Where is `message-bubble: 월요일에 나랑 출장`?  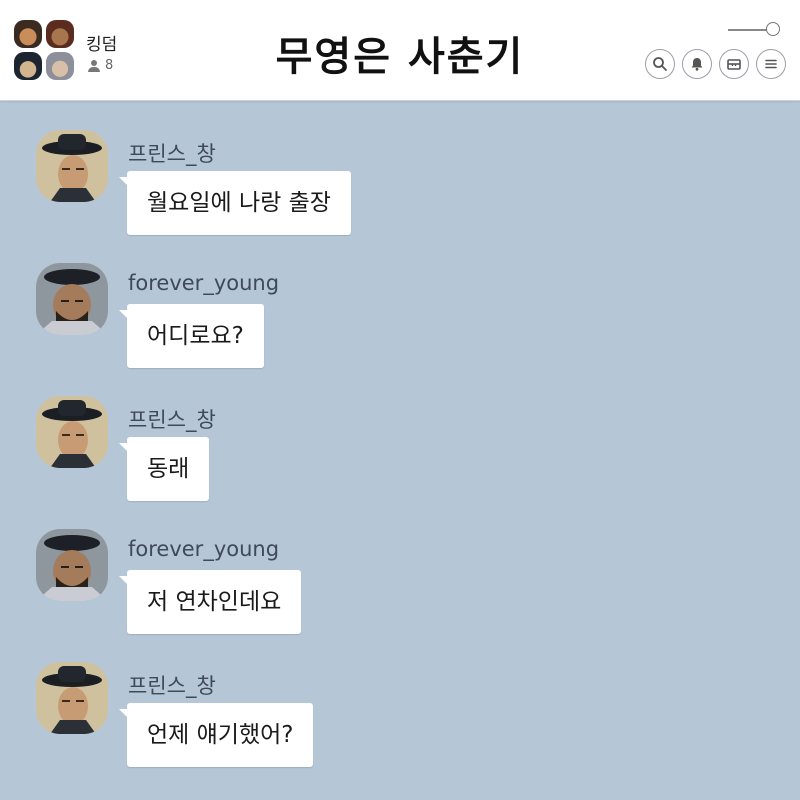
message-bubble: 월요일에 나랑 출장 is located at coordinates (235, 203).